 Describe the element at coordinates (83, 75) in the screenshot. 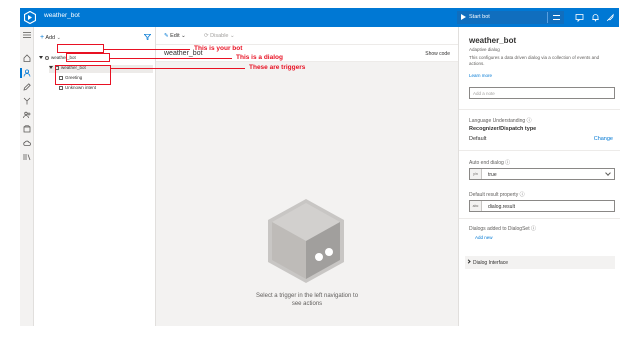

I see `triggers-highlight-box` at that location.